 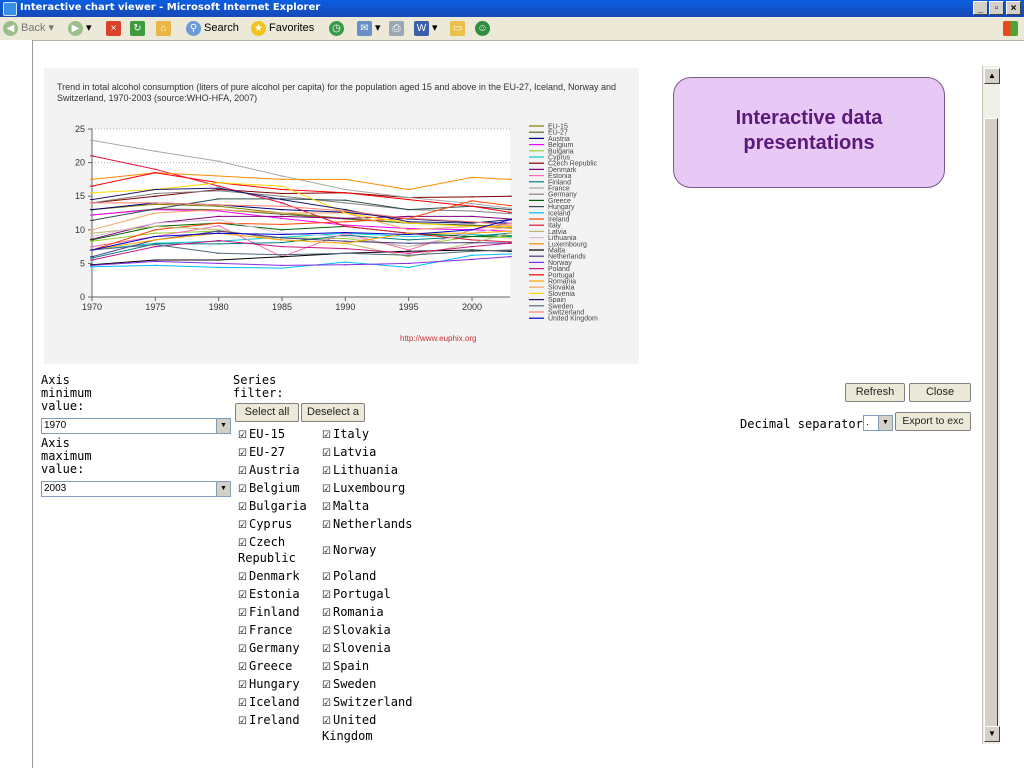 I want to click on series-checkbox: ☑ United Kingdom, so click(x=349, y=728).